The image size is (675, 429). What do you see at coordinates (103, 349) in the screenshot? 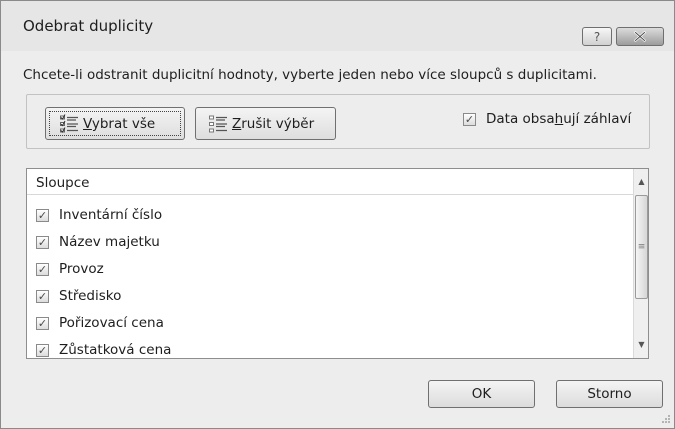
I see `list-item-zustatkova-cena: ✓ Zůstatková cena` at bounding box center [103, 349].